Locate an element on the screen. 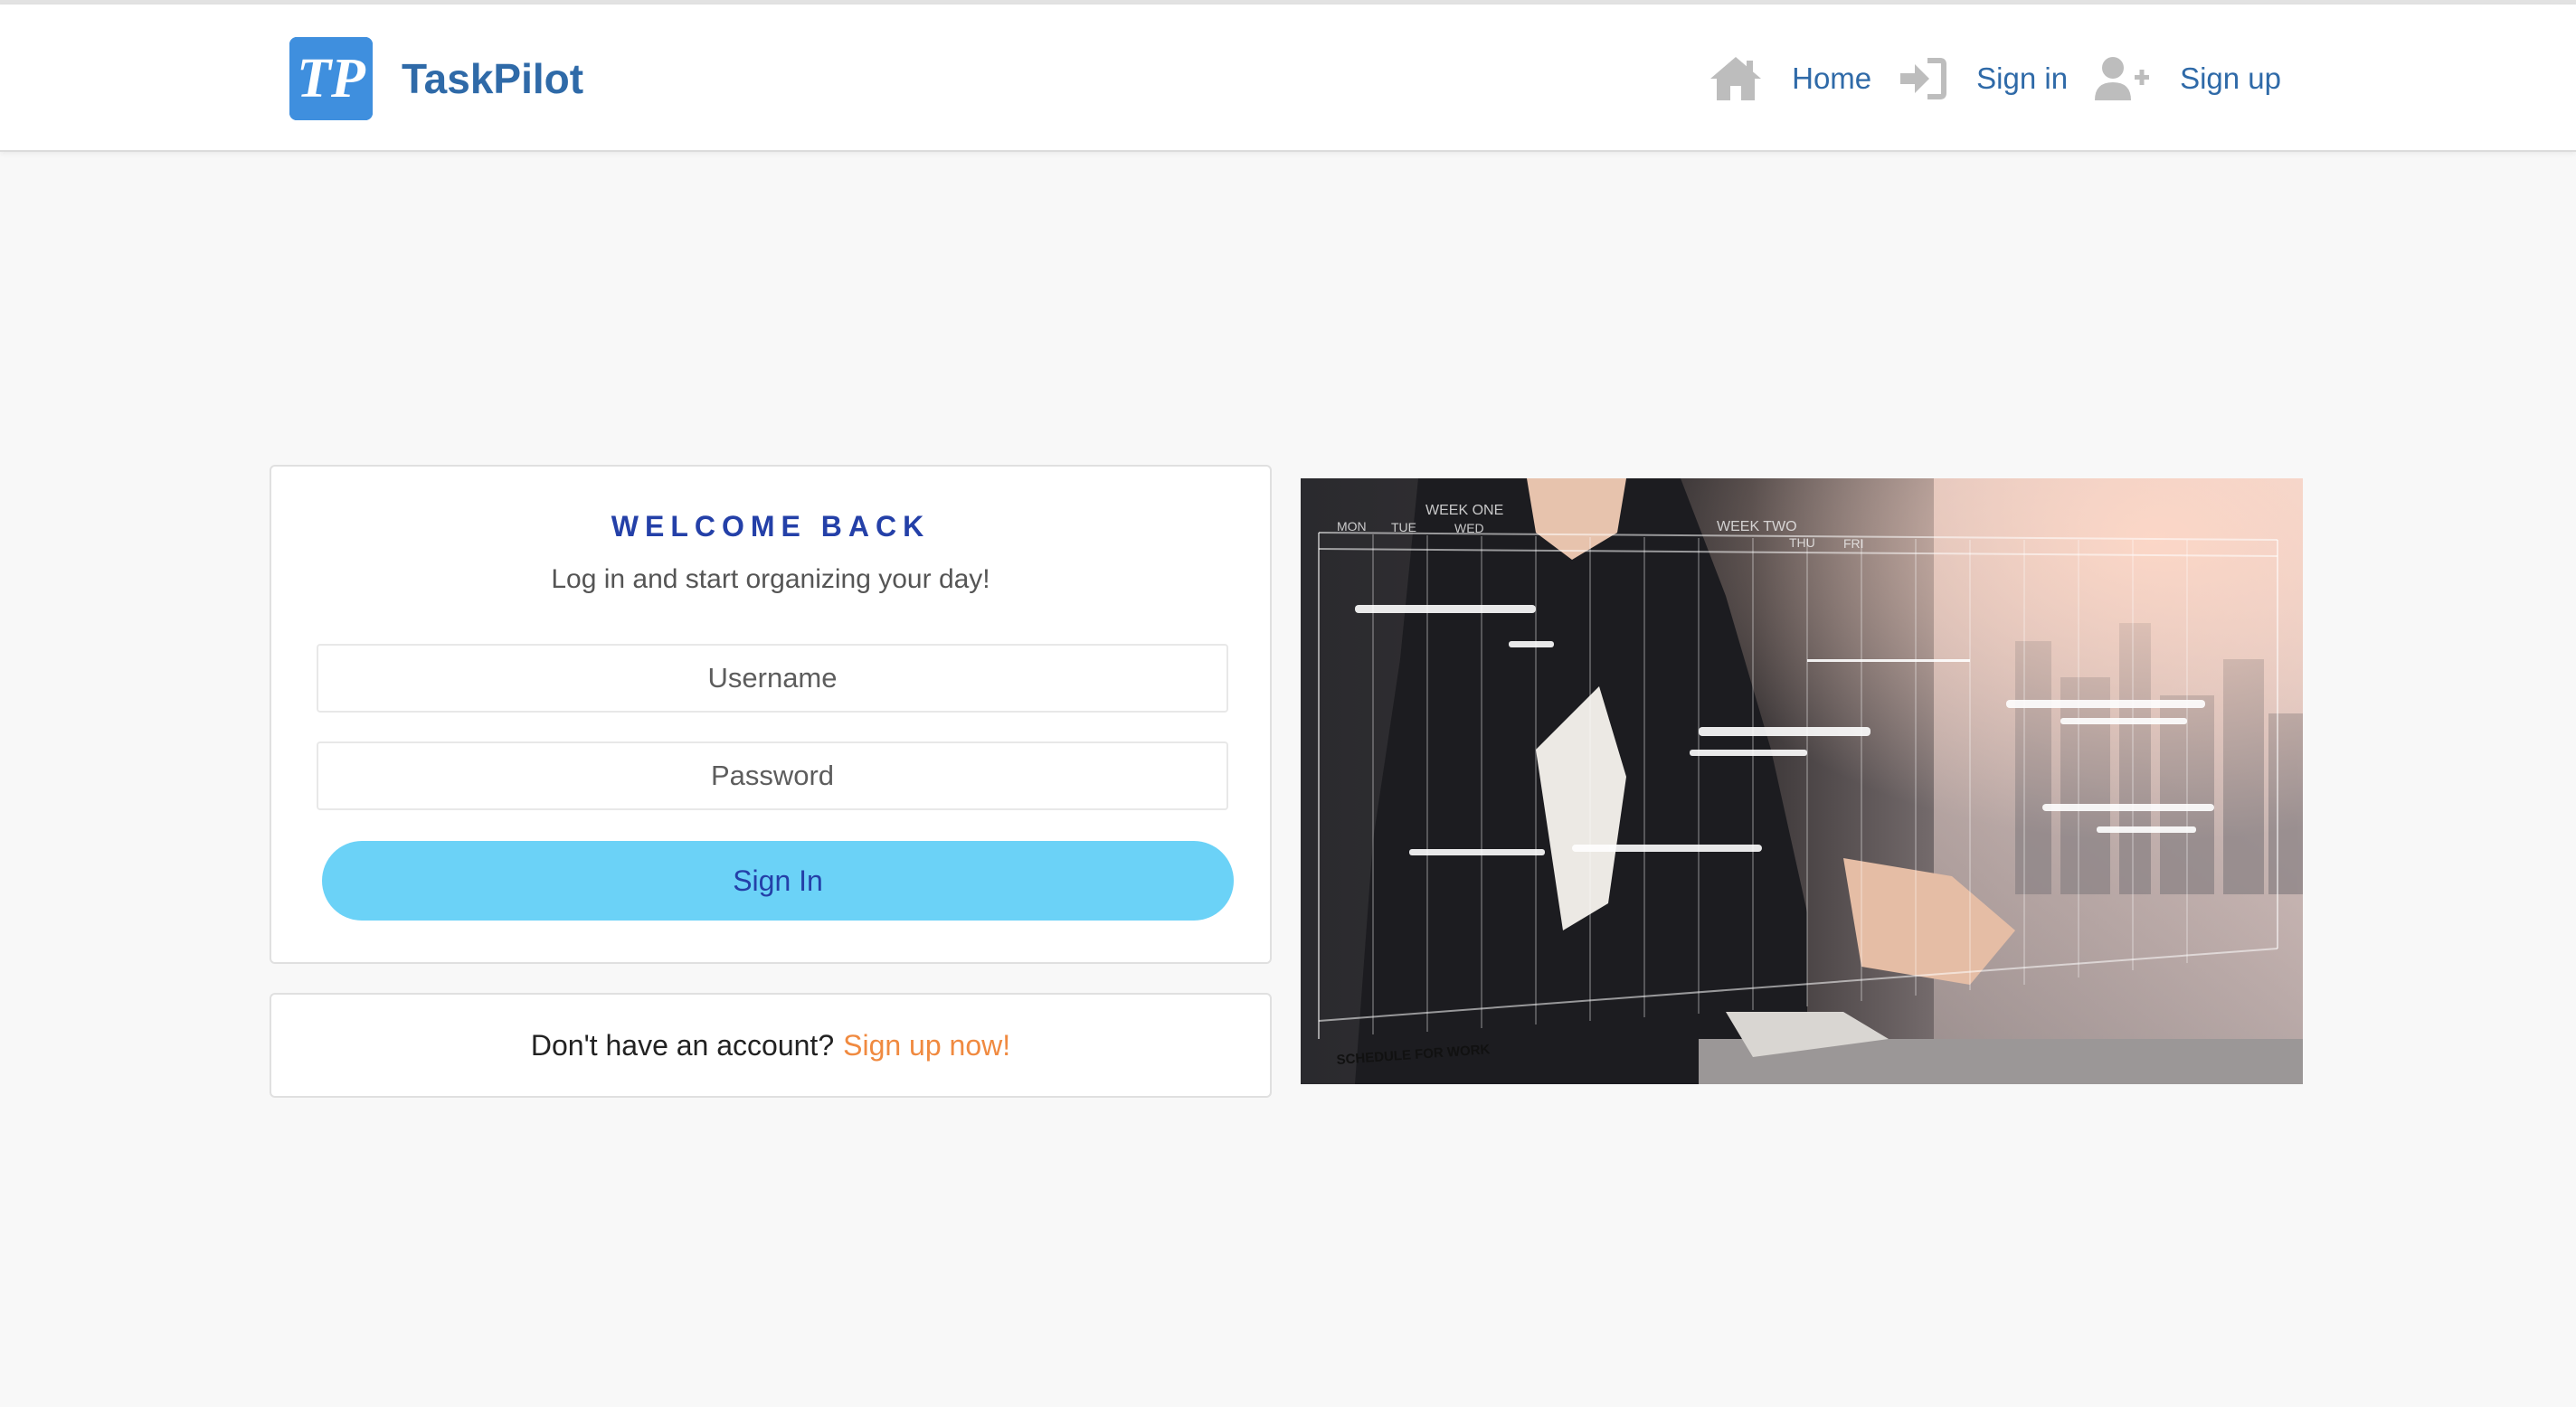 The height and width of the screenshot is (1407, 2576). nav-sign-in: Sign in is located at coordinates (1983, 78).